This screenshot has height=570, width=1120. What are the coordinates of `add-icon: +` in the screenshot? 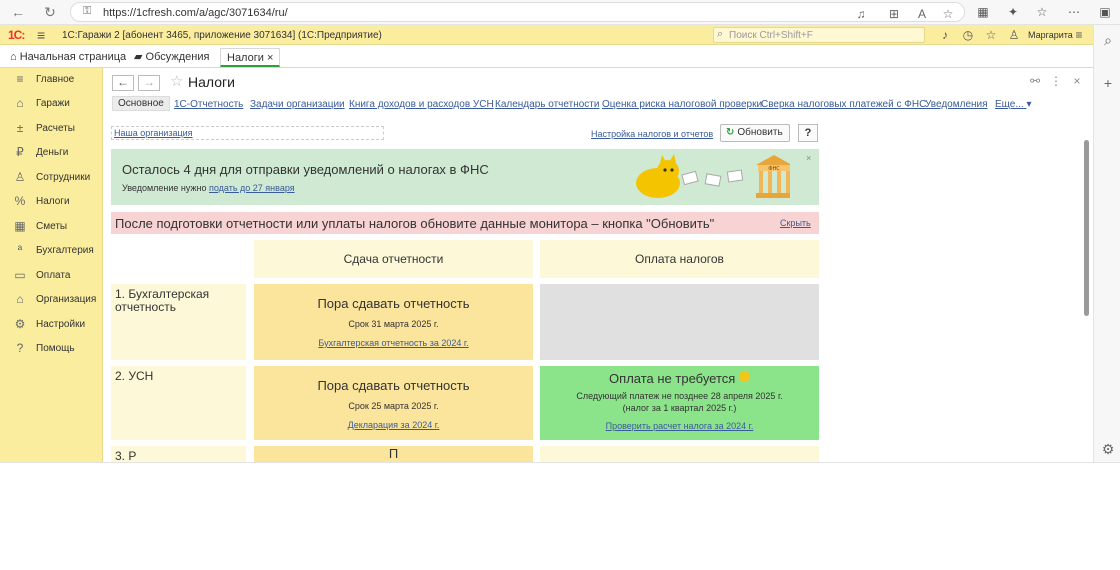 It's located at (1108, 83).